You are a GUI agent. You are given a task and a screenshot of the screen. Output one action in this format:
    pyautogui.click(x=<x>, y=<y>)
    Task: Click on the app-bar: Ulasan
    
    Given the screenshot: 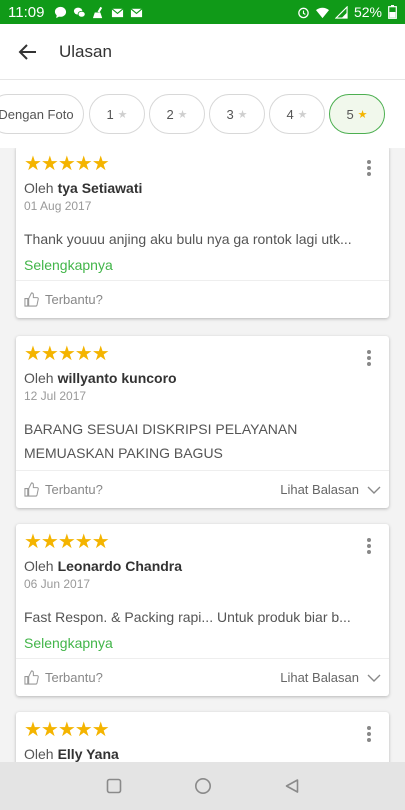 What is the action you would take?
    pyautogui.click(x=202, y=52)
    